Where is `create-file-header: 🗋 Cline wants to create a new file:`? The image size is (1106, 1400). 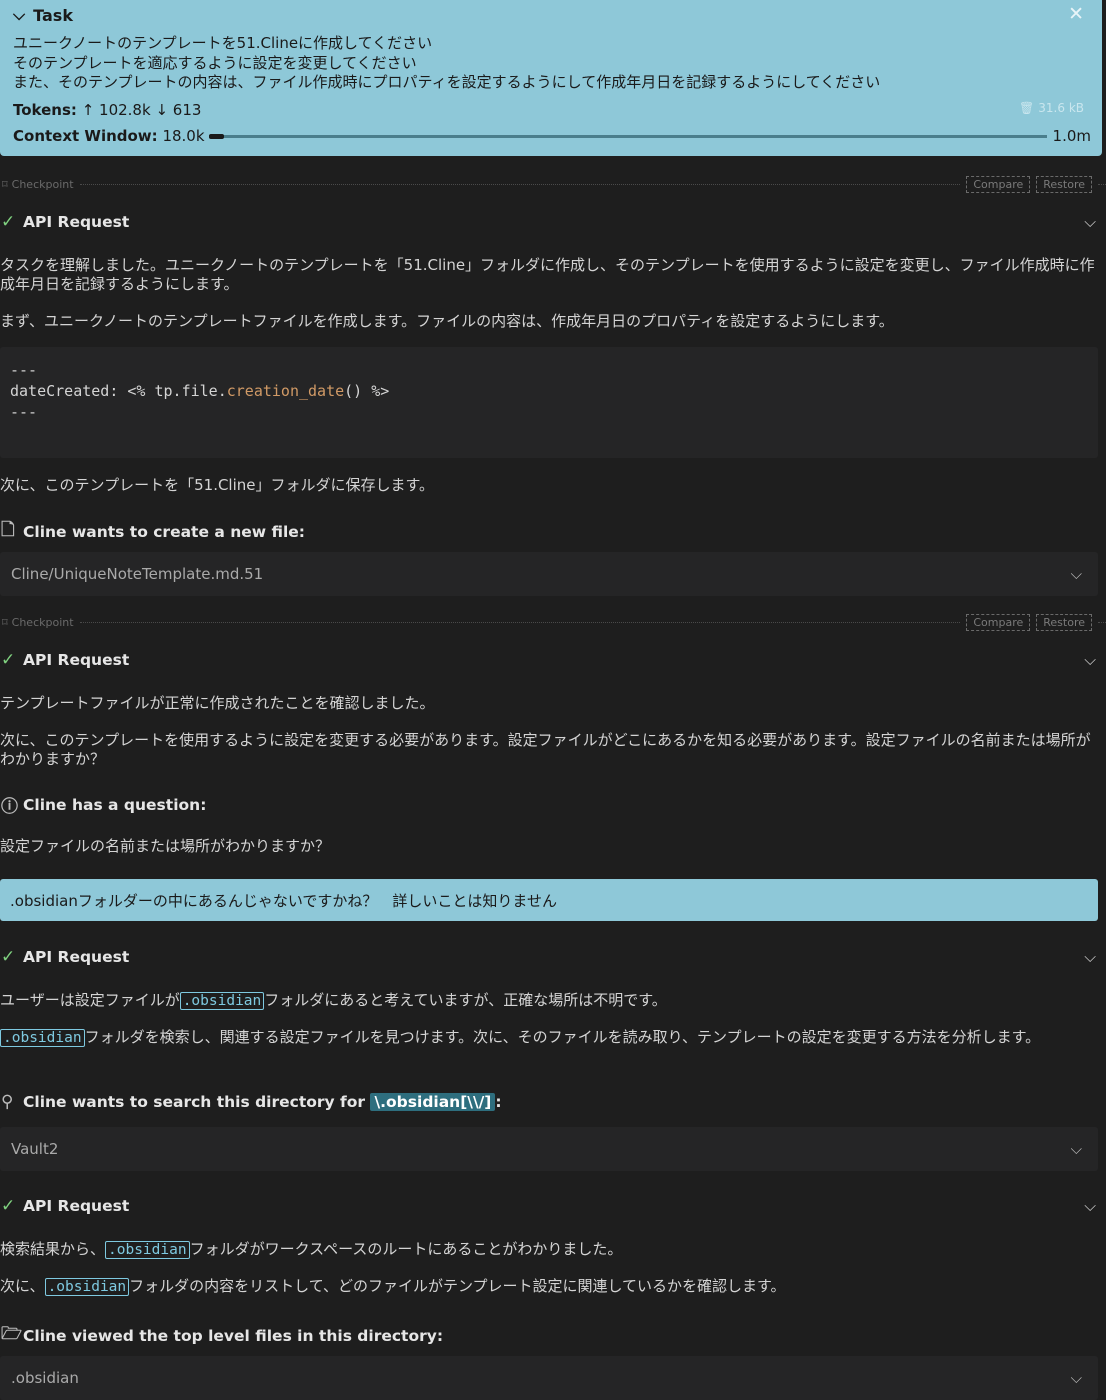
create-file-header: 🗋 Cline wants to create a new file: is located at coordinates (553, 531).